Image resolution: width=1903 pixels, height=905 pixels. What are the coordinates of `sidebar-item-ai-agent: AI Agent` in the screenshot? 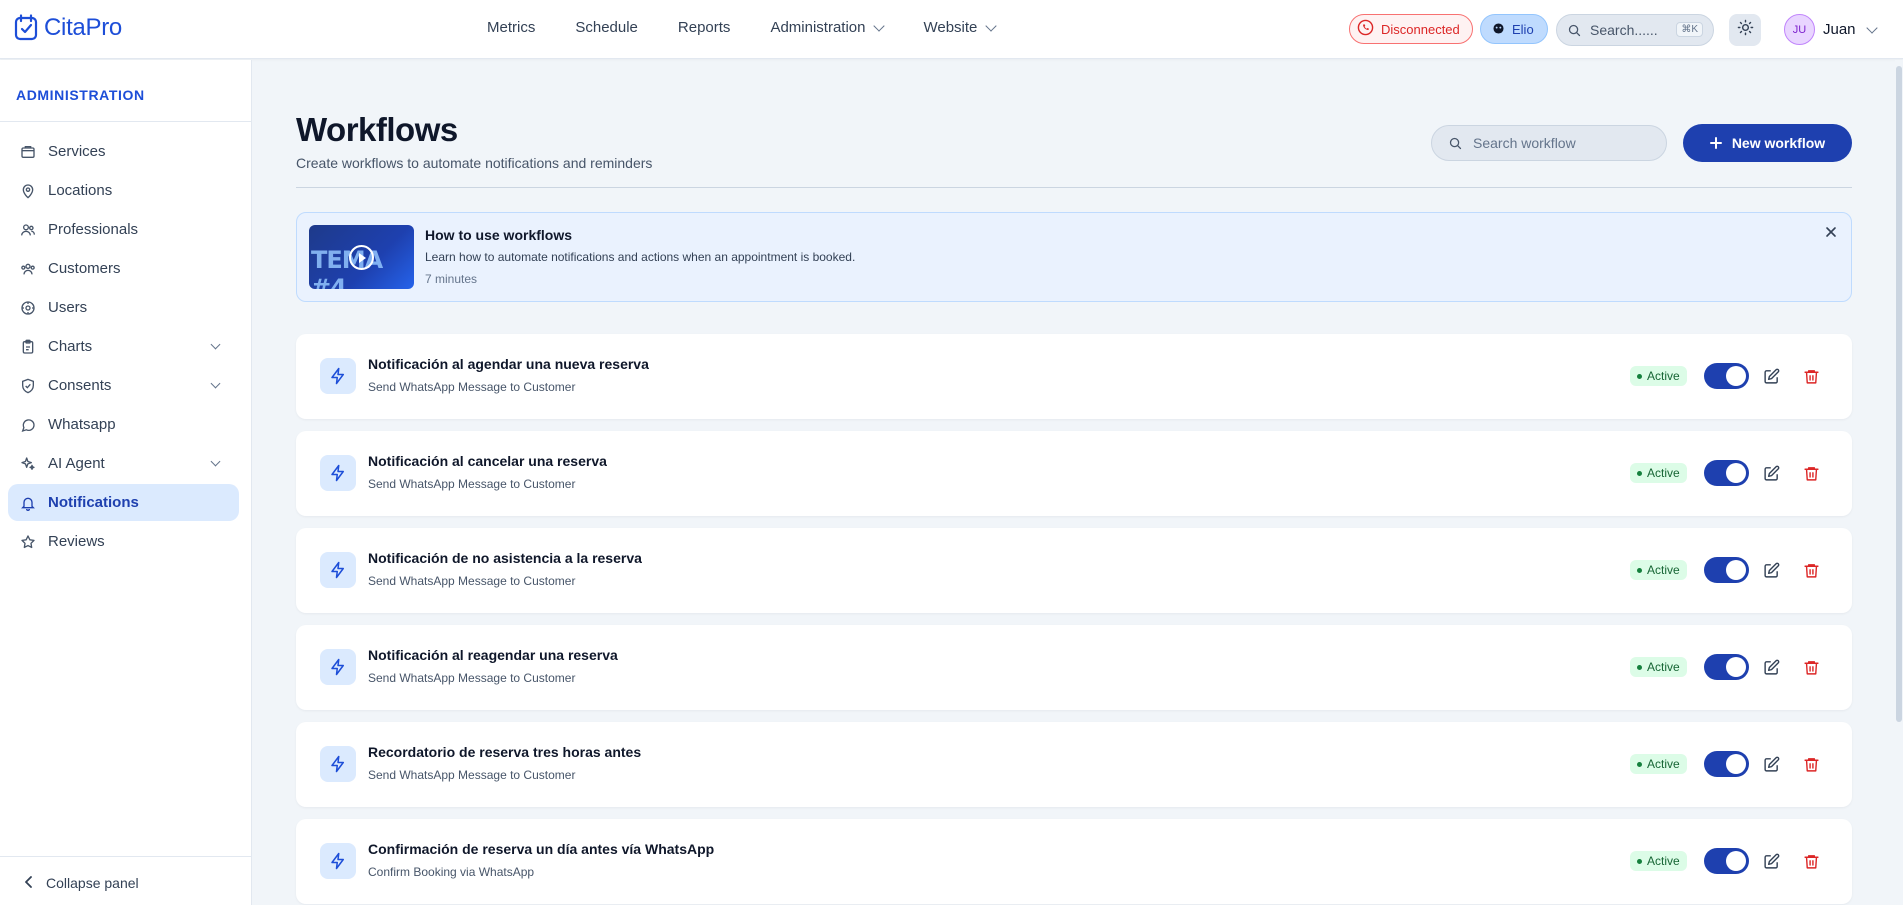 It's located at (123, 463).